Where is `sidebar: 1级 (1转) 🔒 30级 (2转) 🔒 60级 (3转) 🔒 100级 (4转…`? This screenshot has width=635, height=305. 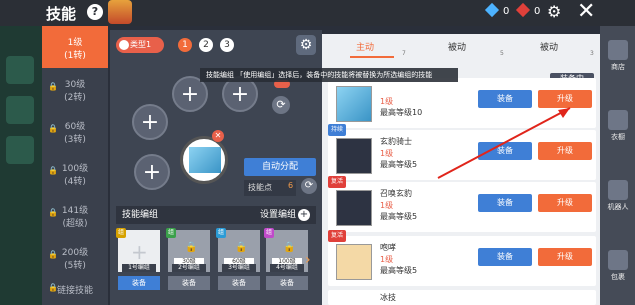
sidebar: 1级 (1转) 🔒 30级 (2转) 🔒 60级 (3转) 🔒 100级 (4转… is located at coordinates (75, 165).